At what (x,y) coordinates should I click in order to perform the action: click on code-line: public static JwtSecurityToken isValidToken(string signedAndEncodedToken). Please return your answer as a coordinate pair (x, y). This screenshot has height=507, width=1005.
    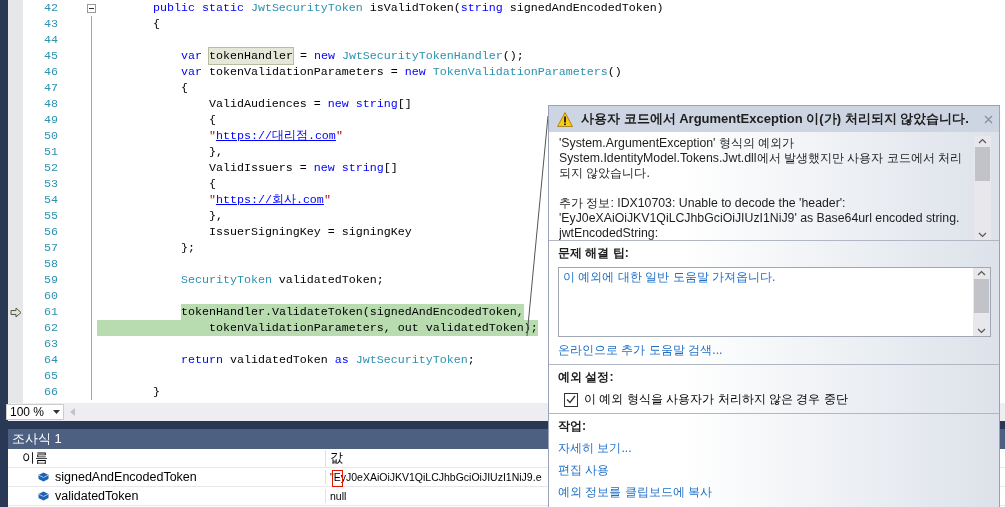
    Looking at the image, I should click on (407, 8).